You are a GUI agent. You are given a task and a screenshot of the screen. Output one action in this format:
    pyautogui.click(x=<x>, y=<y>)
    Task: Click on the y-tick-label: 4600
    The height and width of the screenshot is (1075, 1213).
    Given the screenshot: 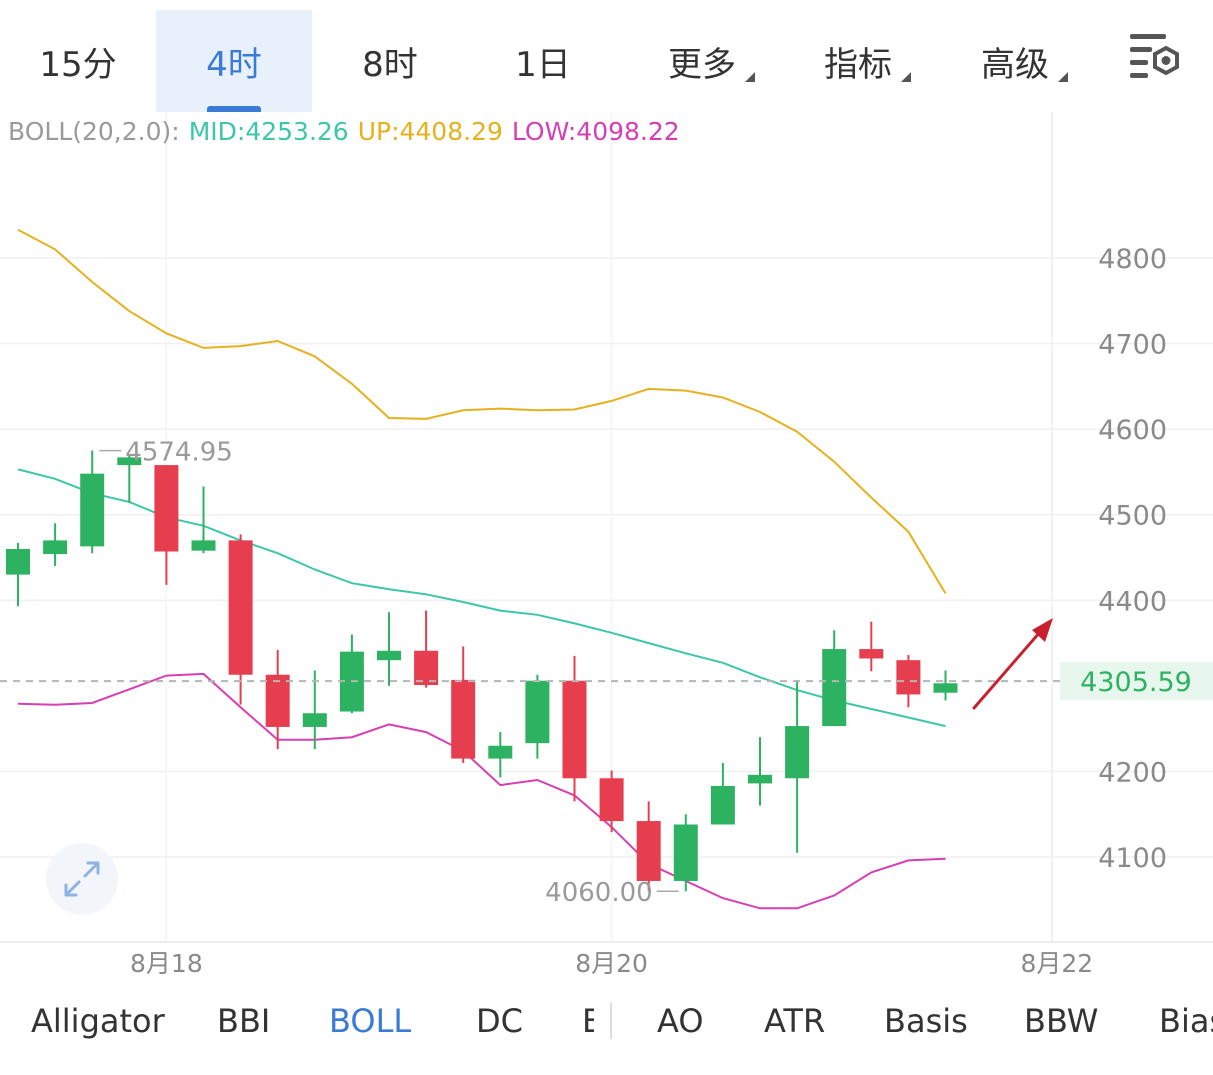 What is the action you would take?
    pyautogui.click(x=1132, y=430)
    